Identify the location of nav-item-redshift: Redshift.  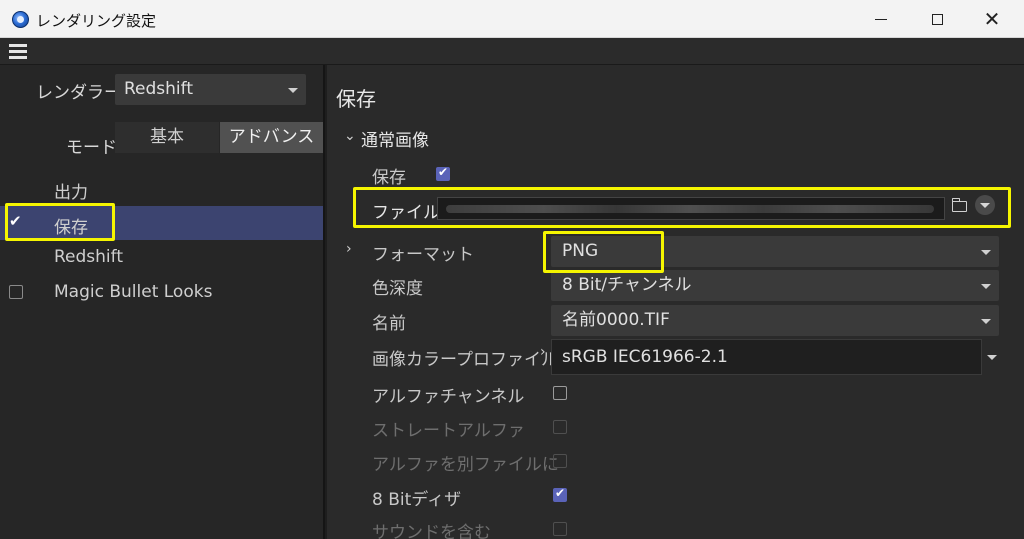
(161, 257).